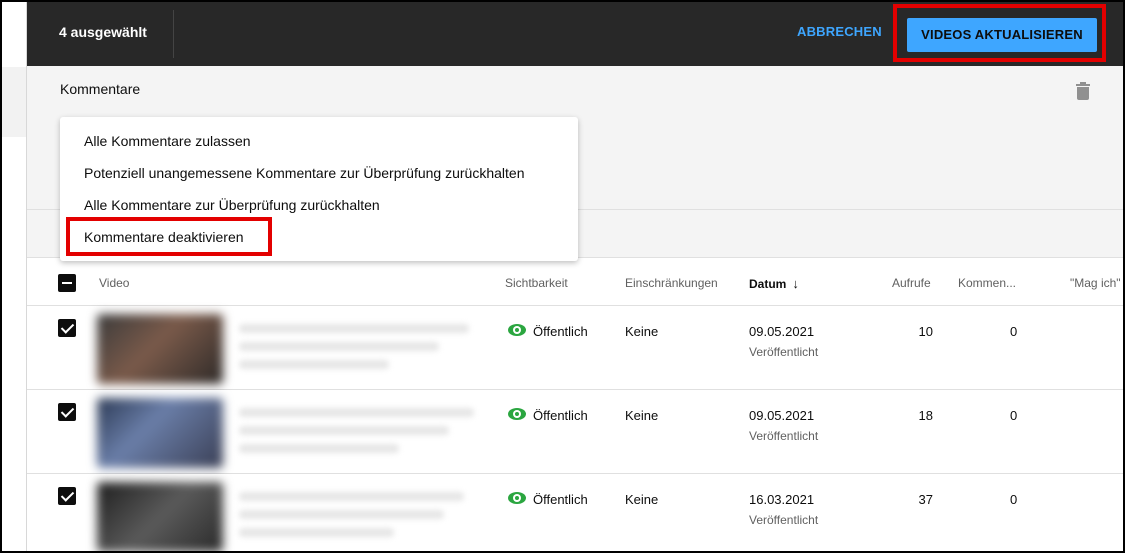 The height and width of the screenshot is (553, 1125). Describe the element at coordinates (925, 331) in the screenshot. I see `views-value: 10` at that location.